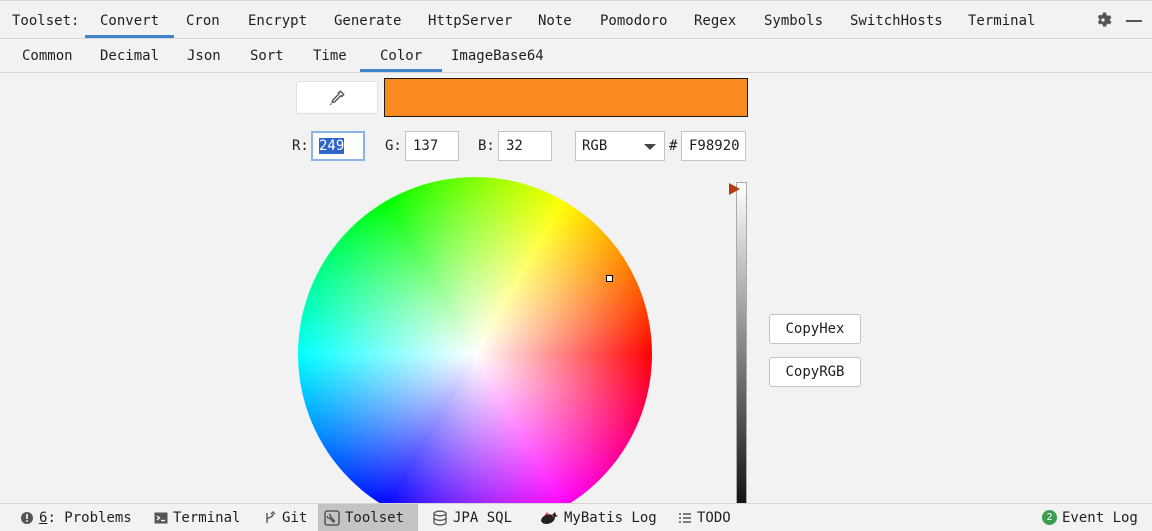  Describe the element at coordinates (793, 19) in the screenshot. I see `tab-symbols: Symbols` at that location.